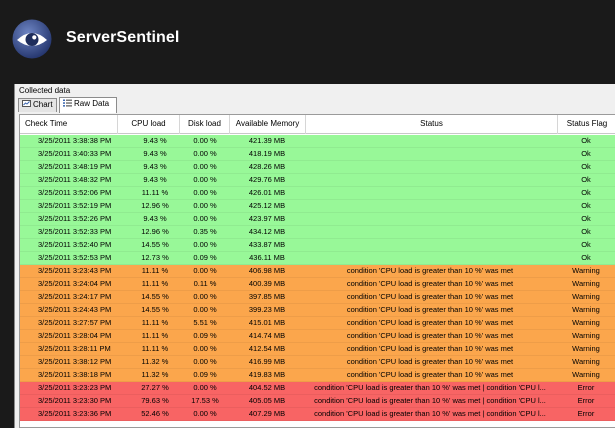 Image resolution: width=615 pixels, height=428 pixels. Describe the element at coordinates (69, 124) in the screenshot. I see `column-header-check-time: Check Time` at that location.